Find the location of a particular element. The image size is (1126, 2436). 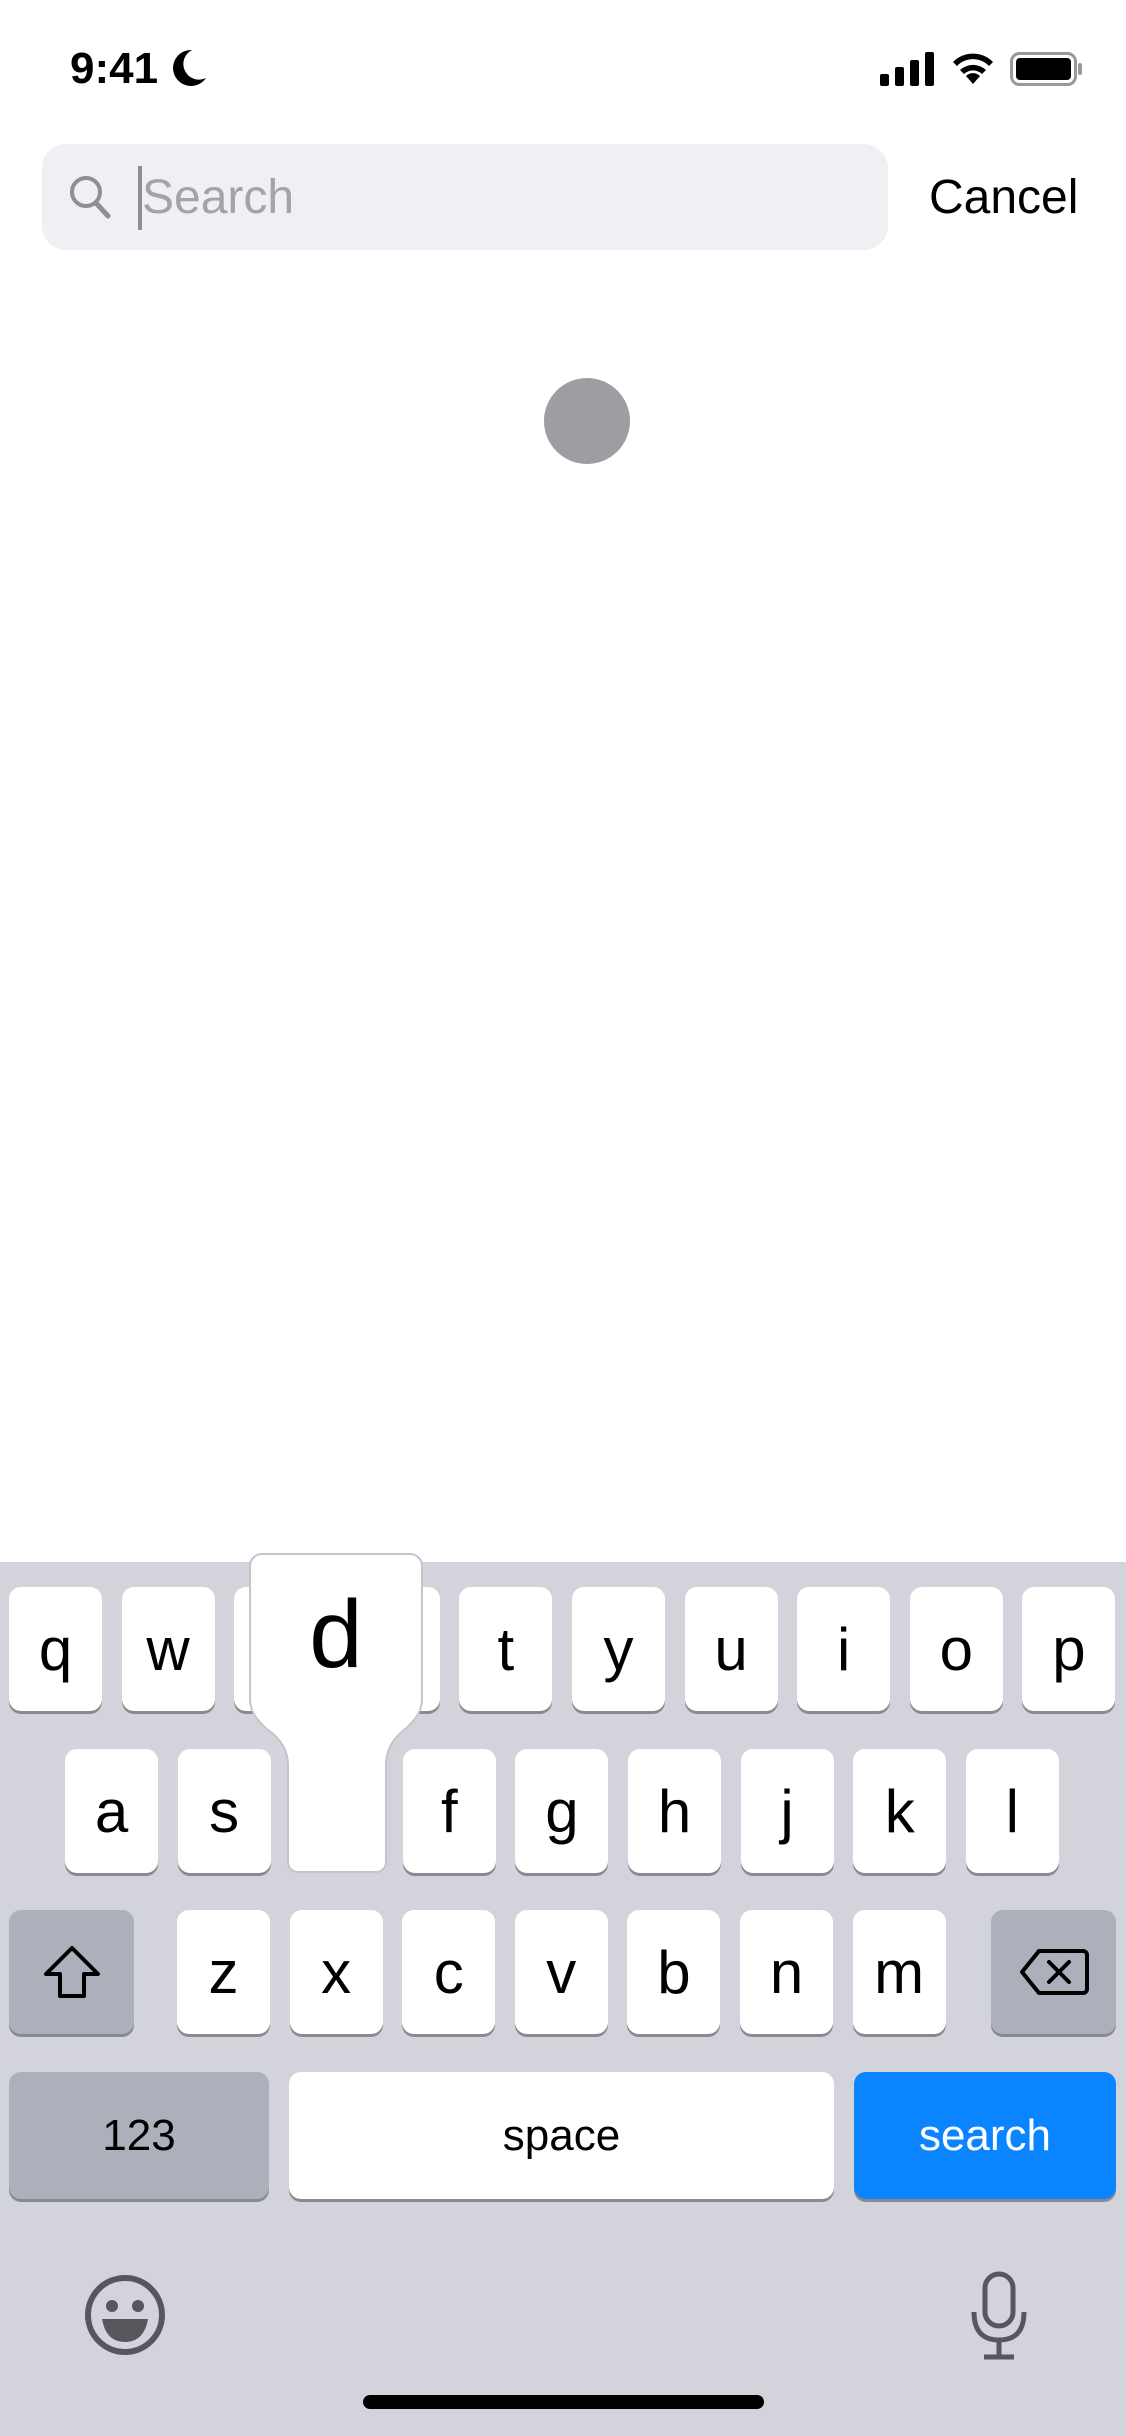

search-icon is located at coordinates (90, 197).